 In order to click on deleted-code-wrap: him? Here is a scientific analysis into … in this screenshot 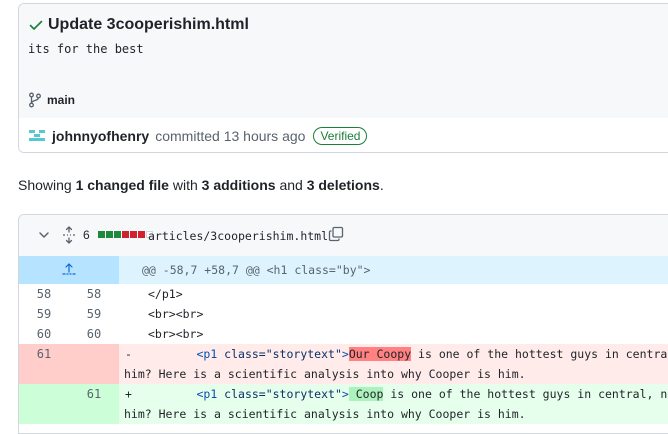, I will do `click(325, 374)`.